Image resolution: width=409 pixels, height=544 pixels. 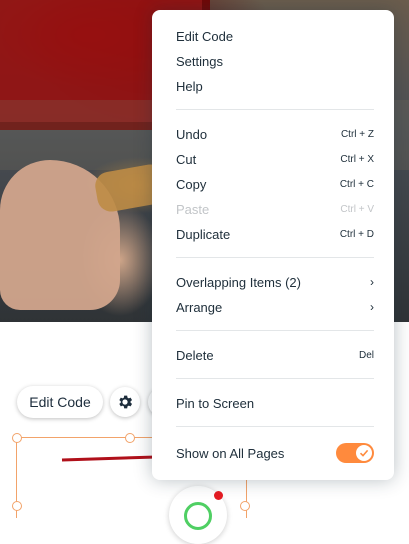 What do you see at coordinates (275, 234) in the screenshot?
I see `menu-item-duplicate: Duplicate Ctrl + D` at bounding box center [275, 234].